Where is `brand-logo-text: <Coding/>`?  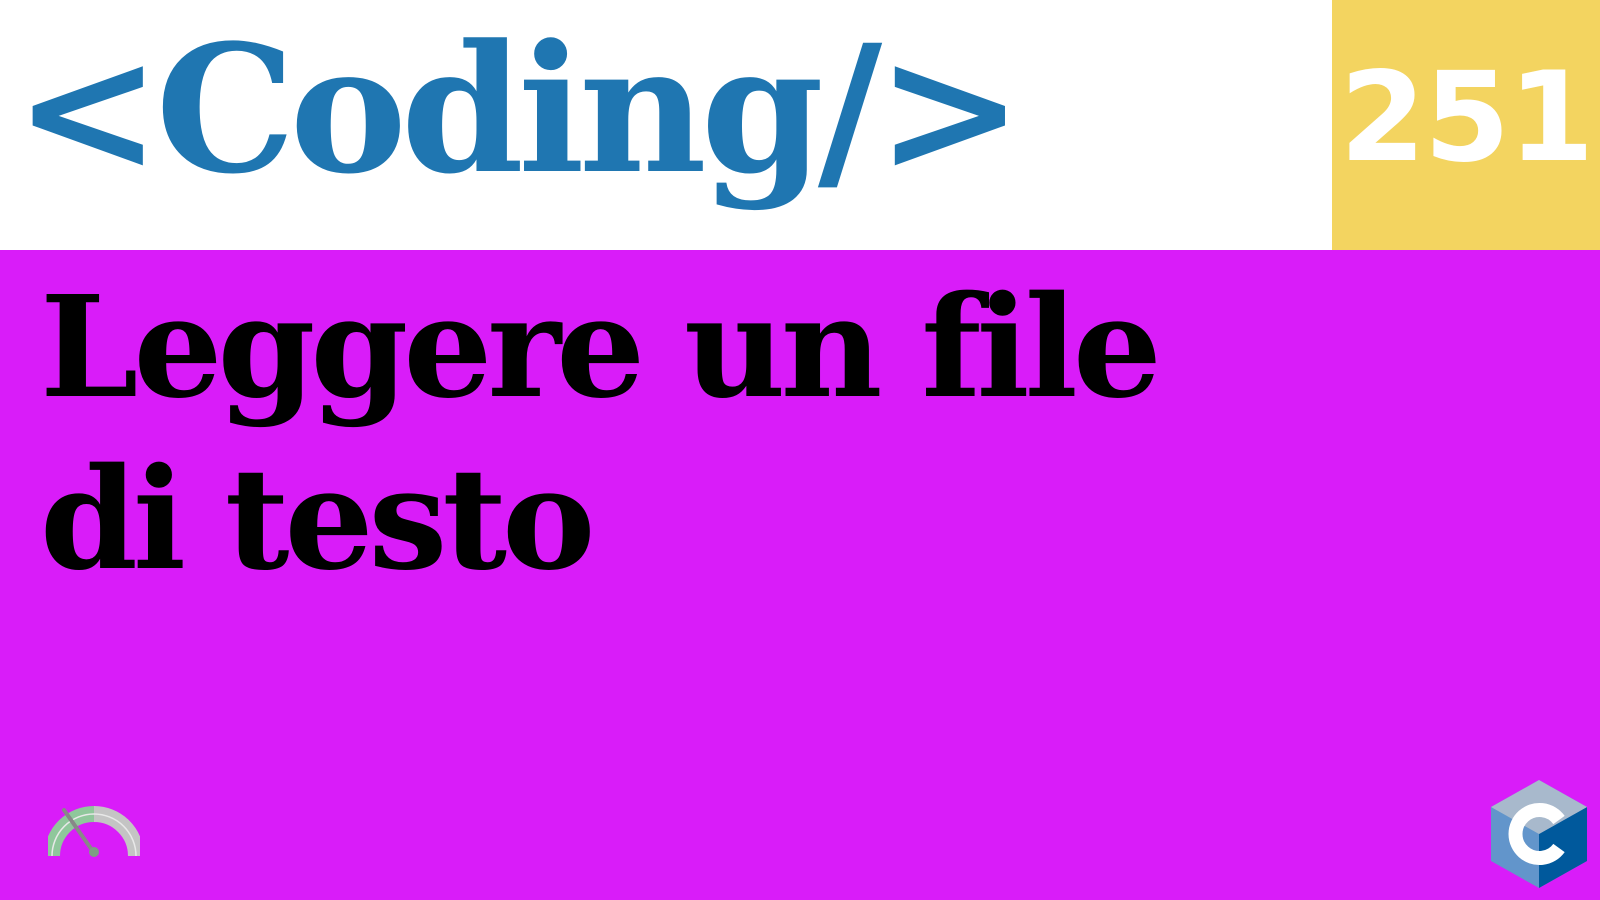
brand-logo-text: <Coding/> is located at coordinates (519, 109).